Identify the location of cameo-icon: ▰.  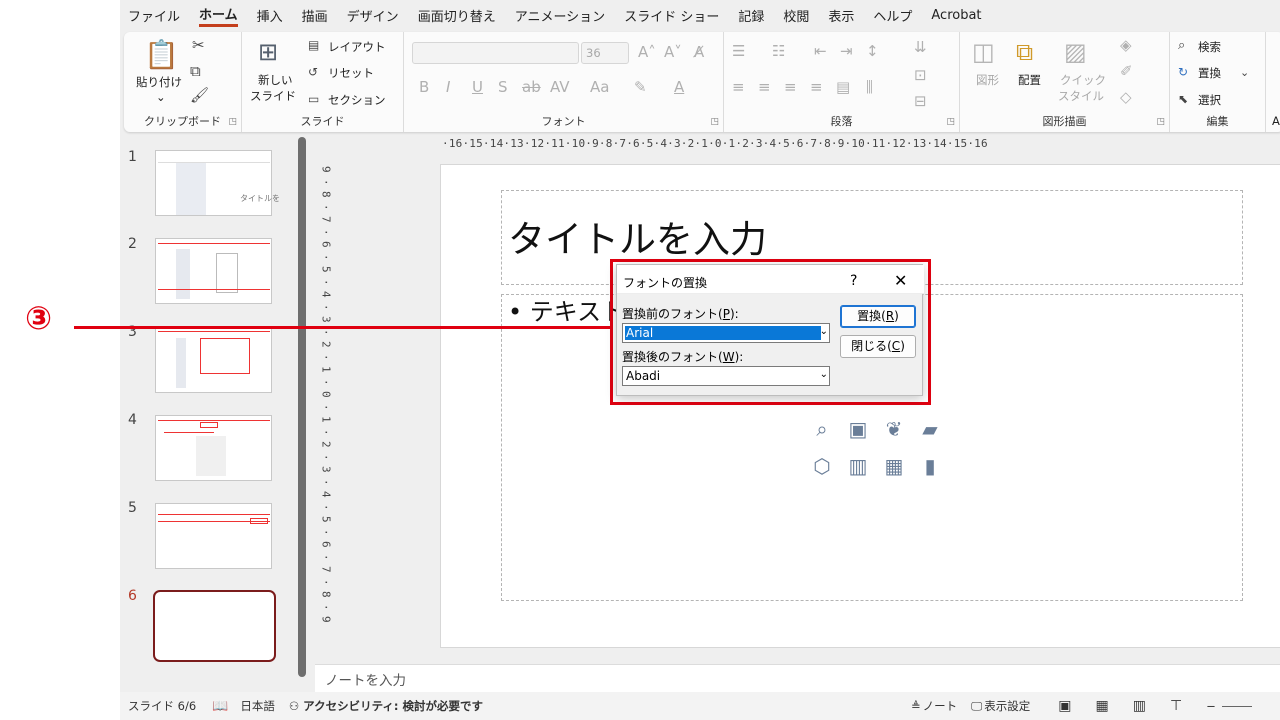
(930, 429).